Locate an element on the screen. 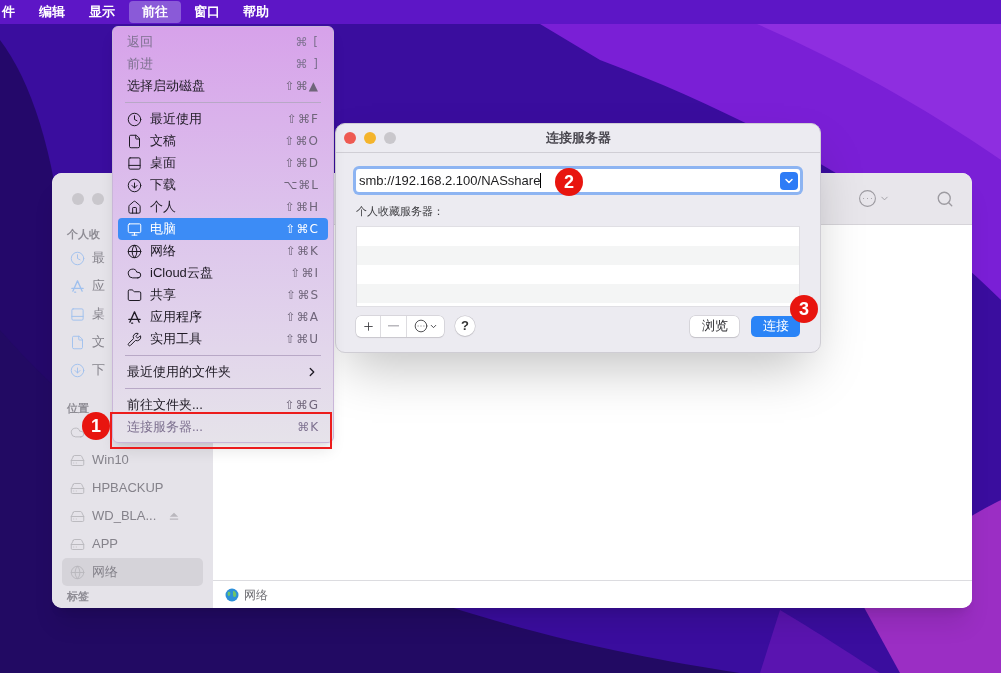 Image resolution: width=1001 pixels, height=673 pixels. sidebar-heading: 标签 is located at coordinates (78, 596).